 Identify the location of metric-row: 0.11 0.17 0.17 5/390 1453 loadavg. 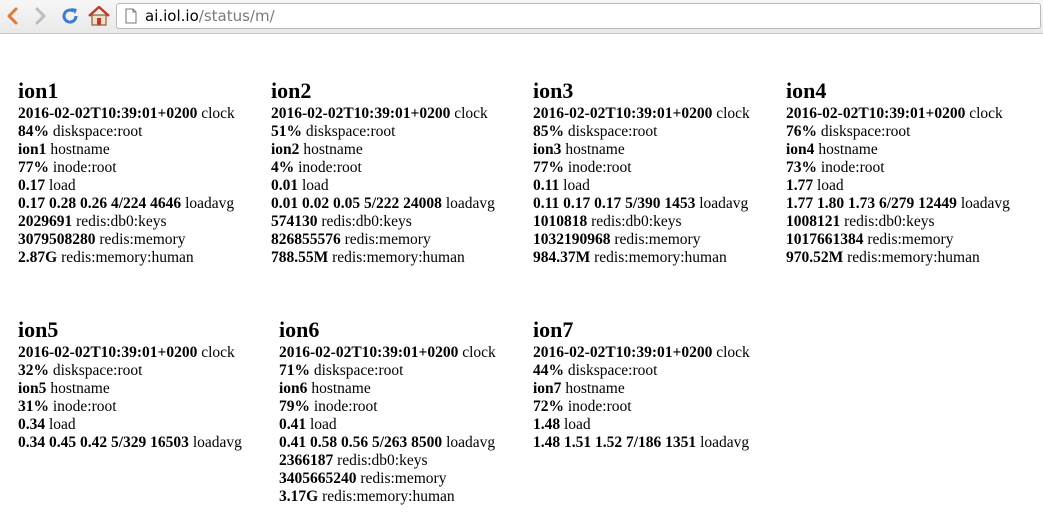
(641, 204).